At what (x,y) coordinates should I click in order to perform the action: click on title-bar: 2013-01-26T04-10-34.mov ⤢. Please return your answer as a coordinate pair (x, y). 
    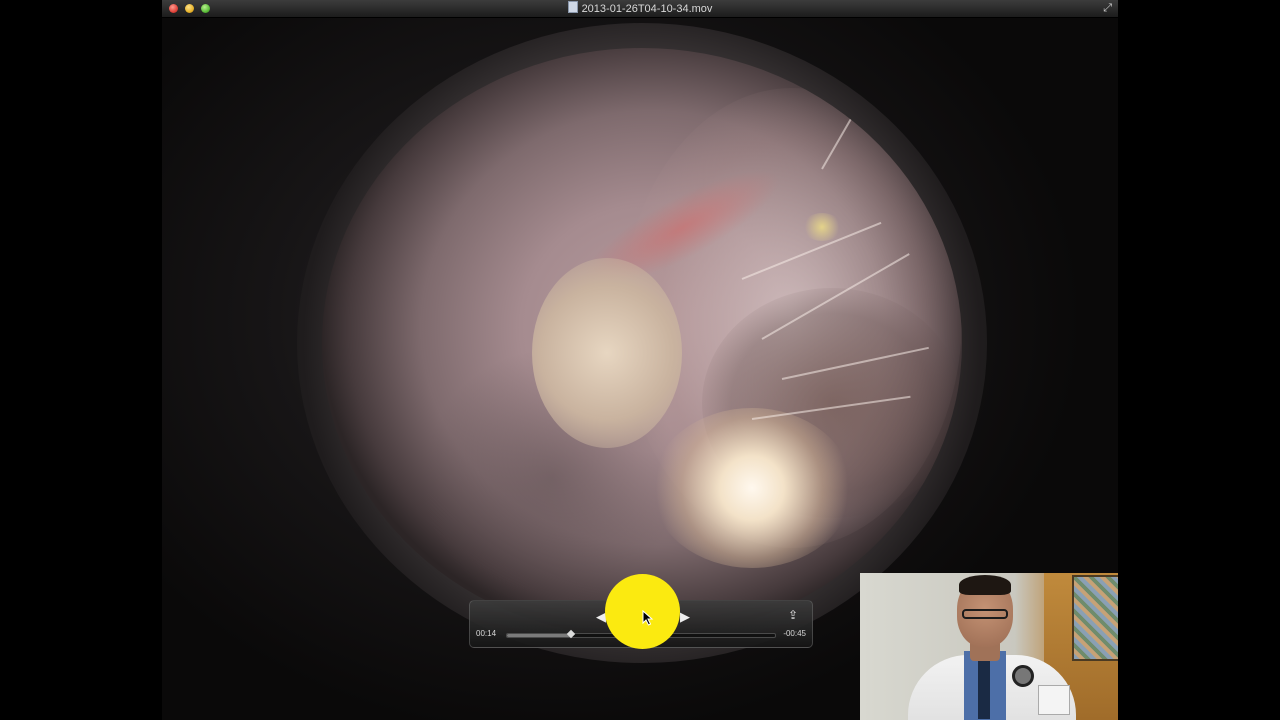
    Looking at the image, I should click on (640, 9).